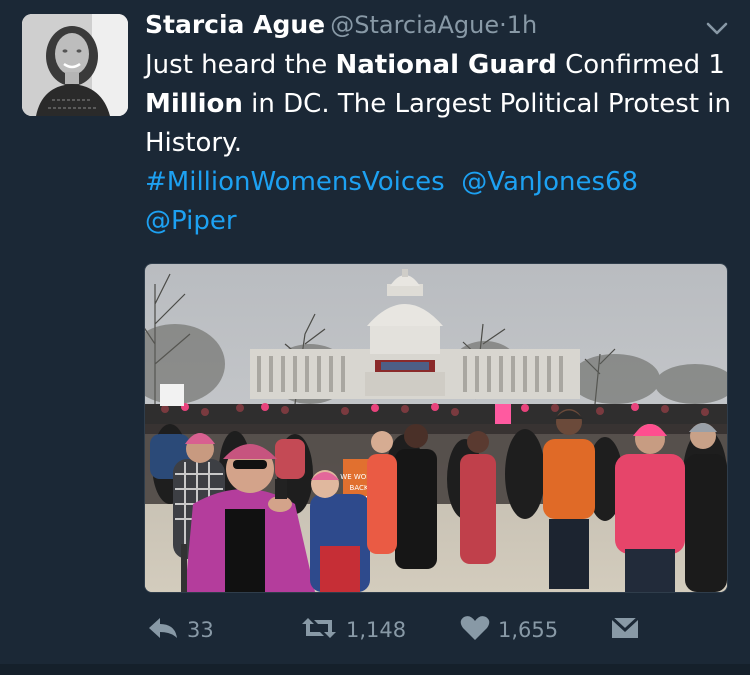 The width and height of the screenshot is (750, 675). What do you see at coordinates (191, 221) in the screenshot?
I see `mention-link: @Piper` at bounding box center [191, 221].